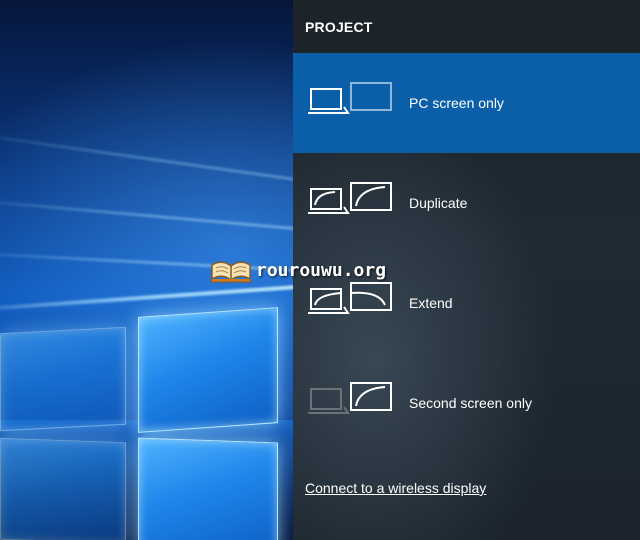 The width and height of the screenshot is (640, 540). I want to click on option-label: Second screen only, so click(470, 403).